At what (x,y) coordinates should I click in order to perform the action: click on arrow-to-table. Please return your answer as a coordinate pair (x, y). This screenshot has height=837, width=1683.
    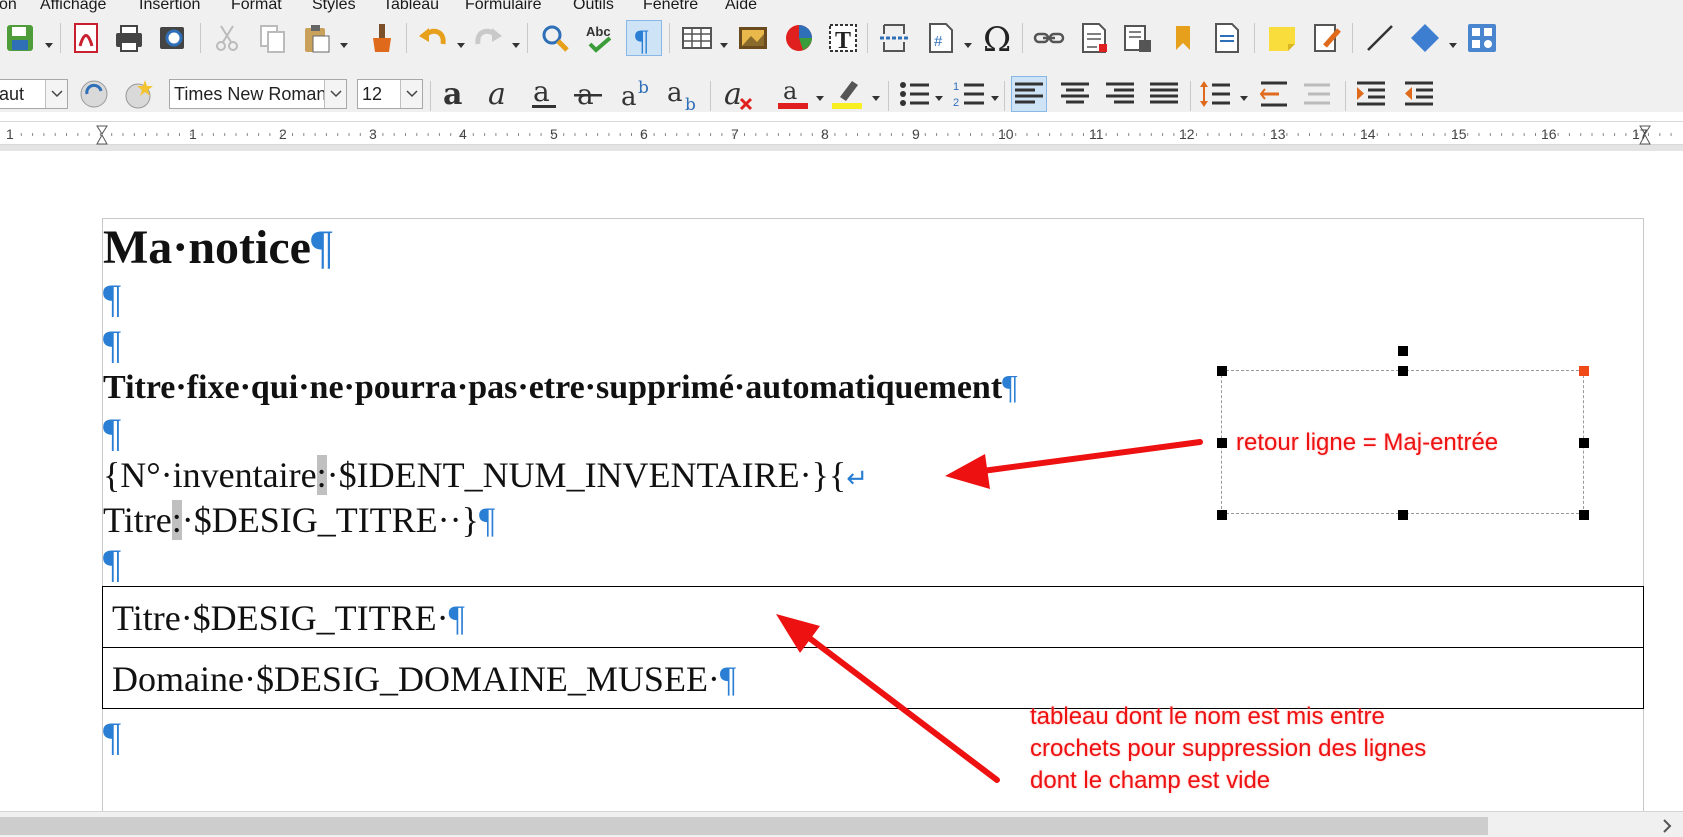
    Looking at the image, I should click on (888, 698).